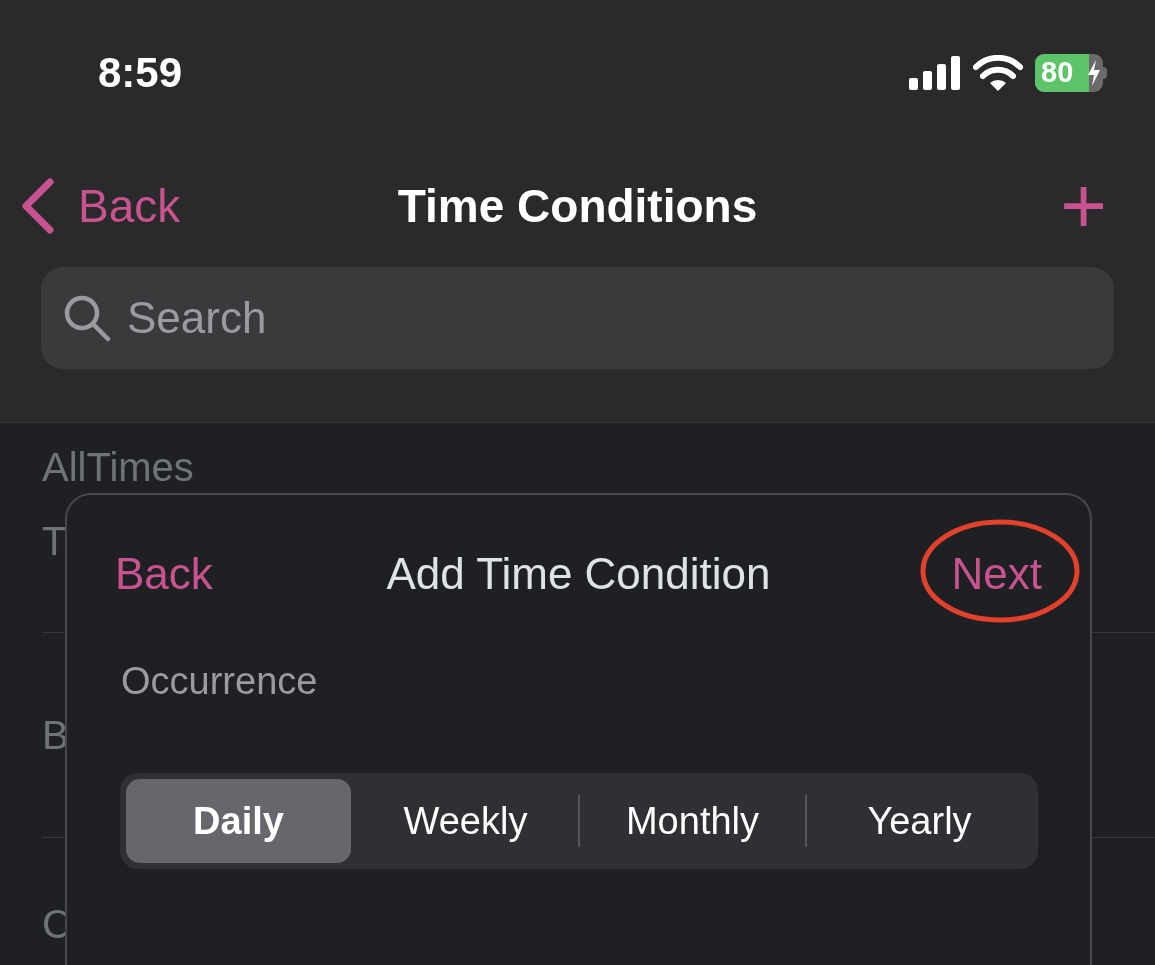  I want to click on chevron-left-icon, so click(37, 206).